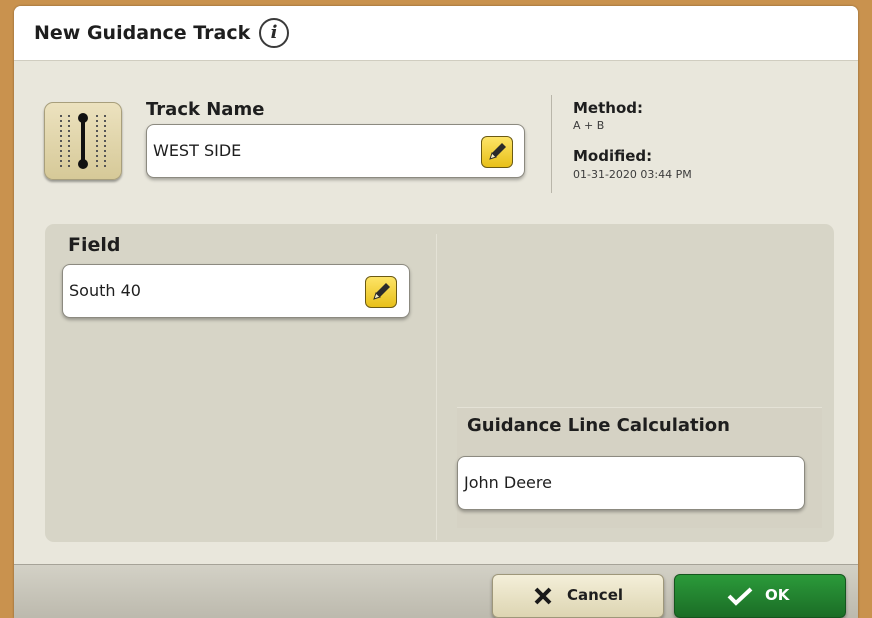 The width and height of the screenshot is (872, 618). Describe the element at coordinates (436, 591) in the screenshot. I see `dialog-button-bar: Cancel OK` at that location.